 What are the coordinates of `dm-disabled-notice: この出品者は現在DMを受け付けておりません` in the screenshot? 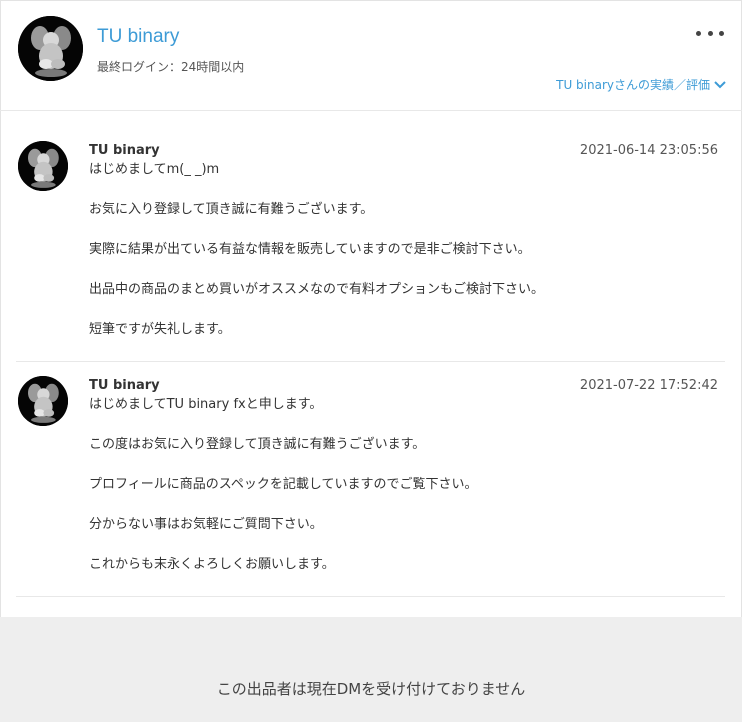 It's located at (371, 689).